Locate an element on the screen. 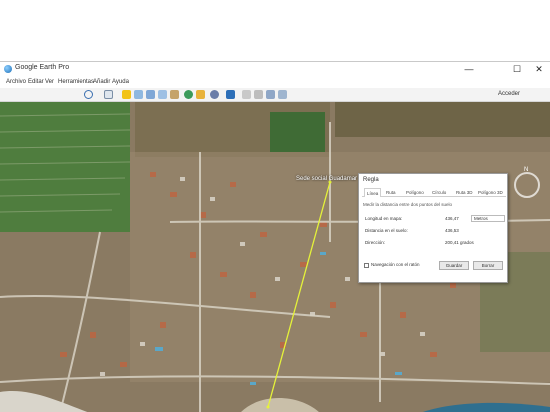 Image resolution: width=550 pixels, height=412 pixels. unit-select: Metros is located at coordinates (488, 218).